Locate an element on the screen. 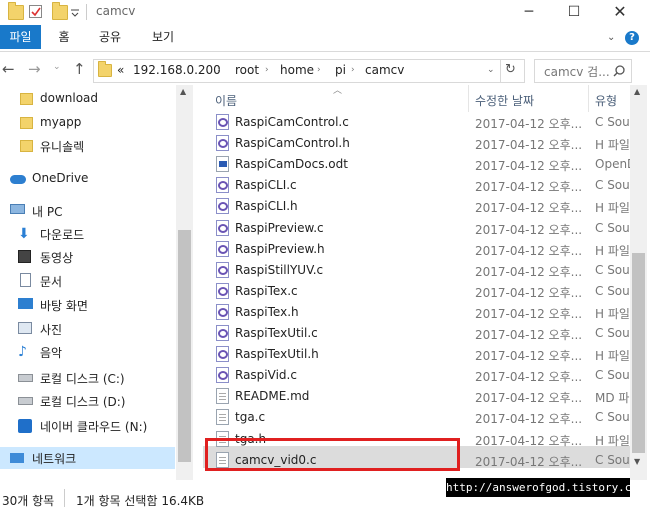 Image resolution: width=650 pixels, height=513 pixels. file-name: RaspiCamControl.h is located at coordinates (292, 143).